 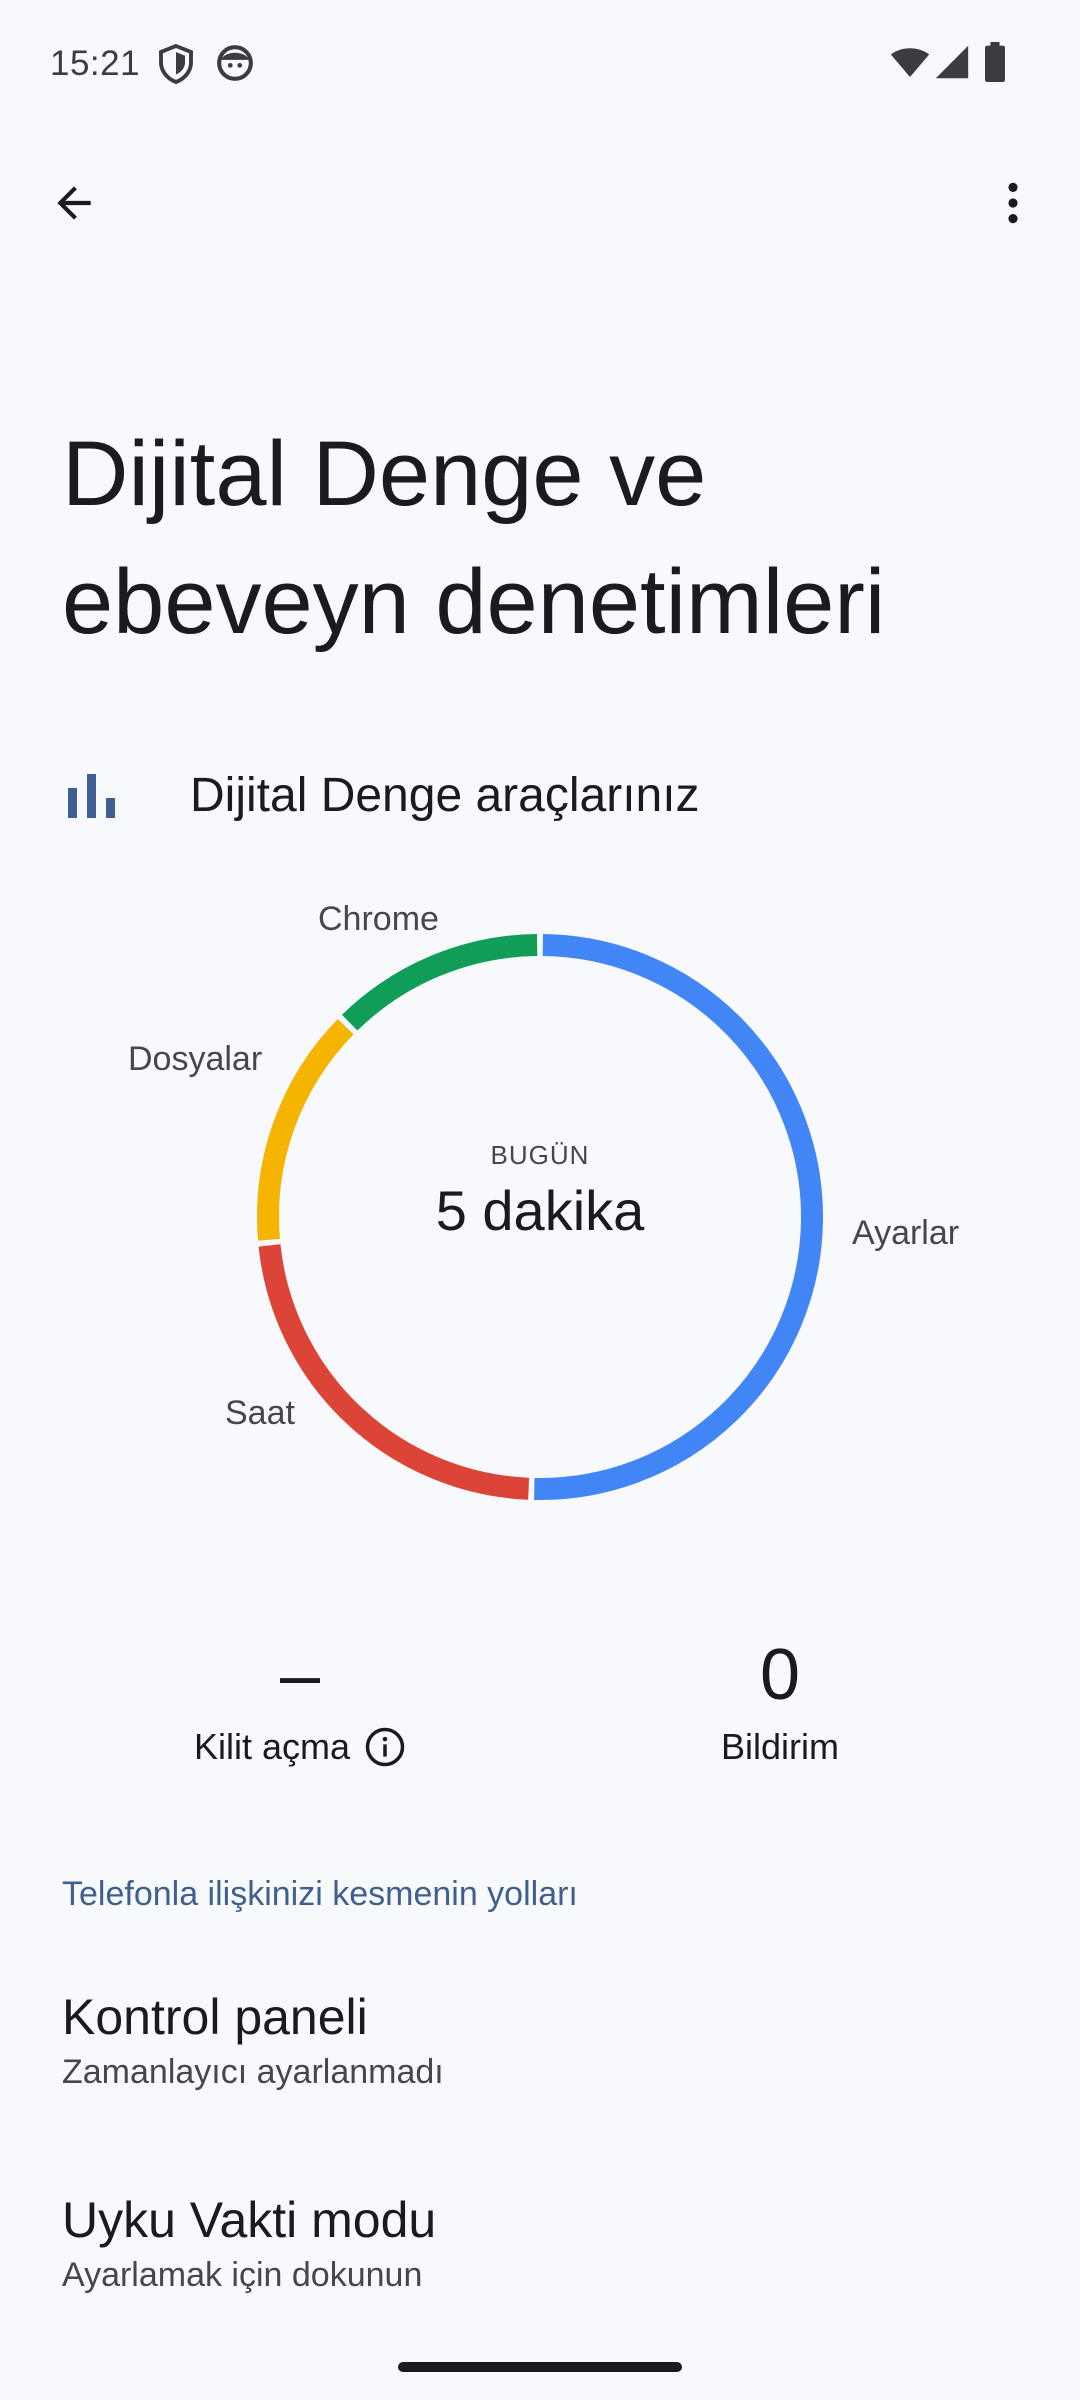 I want to click on notifications-stat: 0 Bildirim, so click(x=780, y=1699).